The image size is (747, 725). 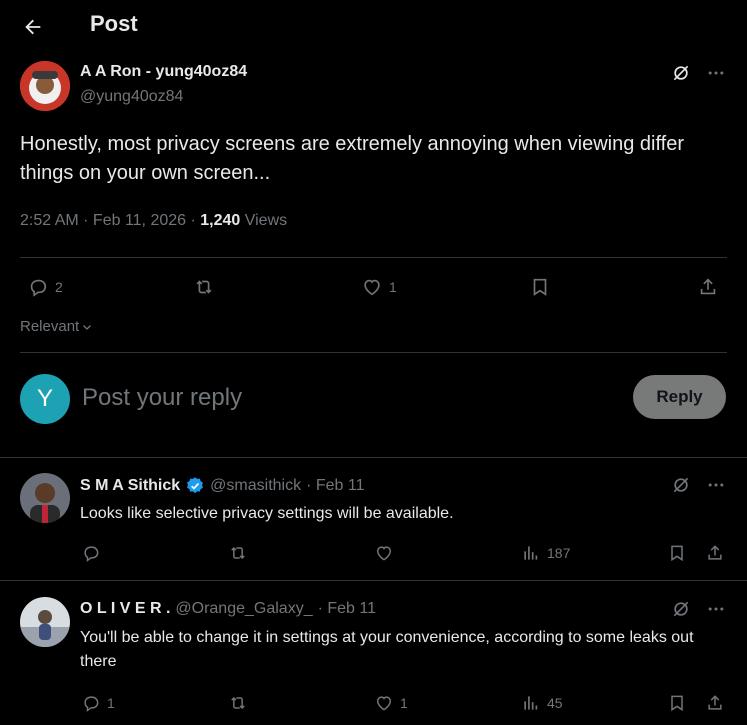 What do you see at coordinates (110, 220) in the screenshot?
I see `post-timestamp: 2:52 AM · Feb 11, 2026 ·` at bounding box center [110, 220].